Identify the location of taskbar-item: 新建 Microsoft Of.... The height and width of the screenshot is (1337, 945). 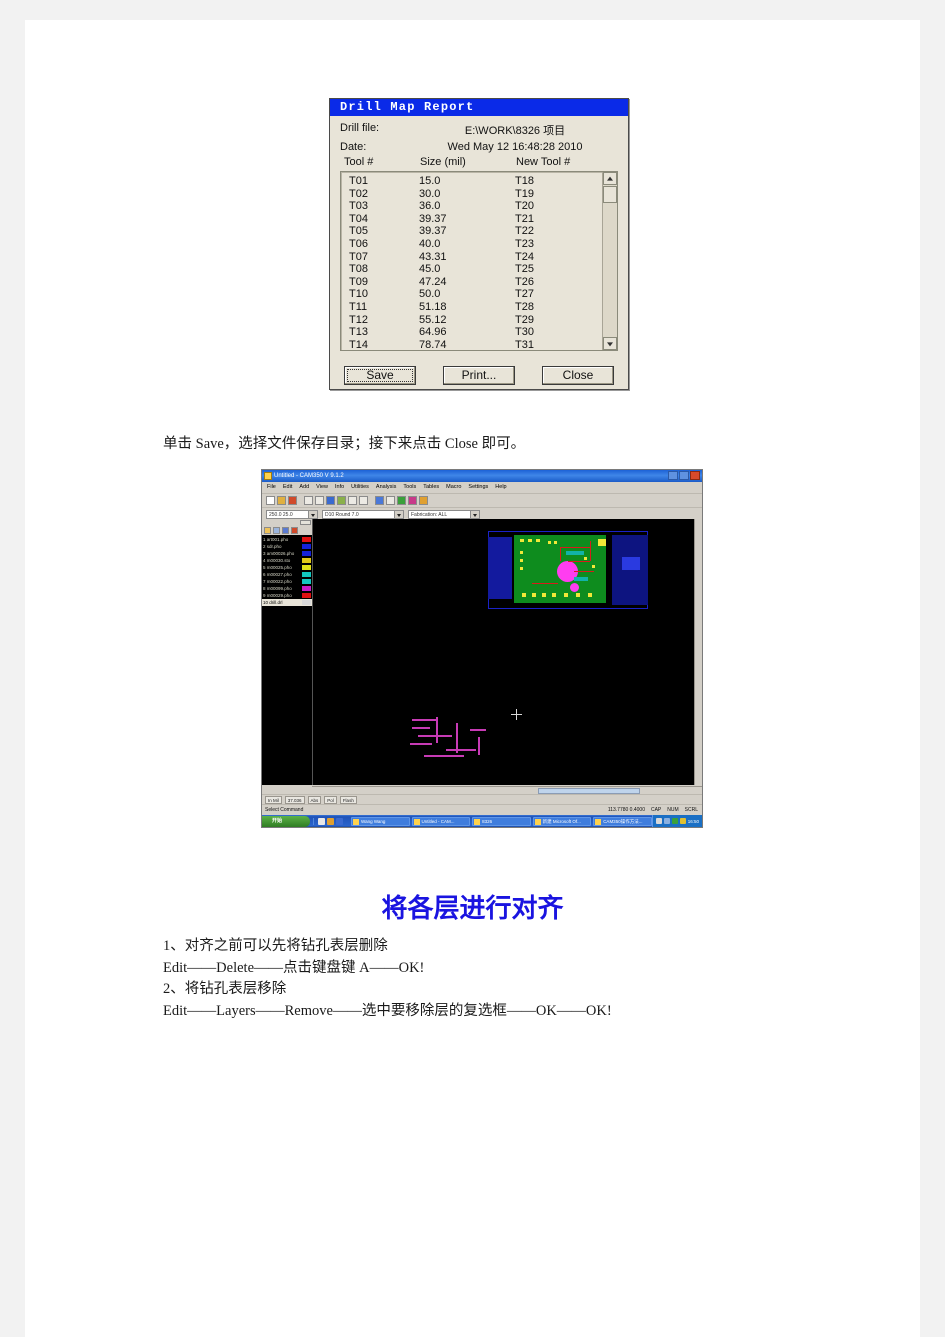
(562, 821).